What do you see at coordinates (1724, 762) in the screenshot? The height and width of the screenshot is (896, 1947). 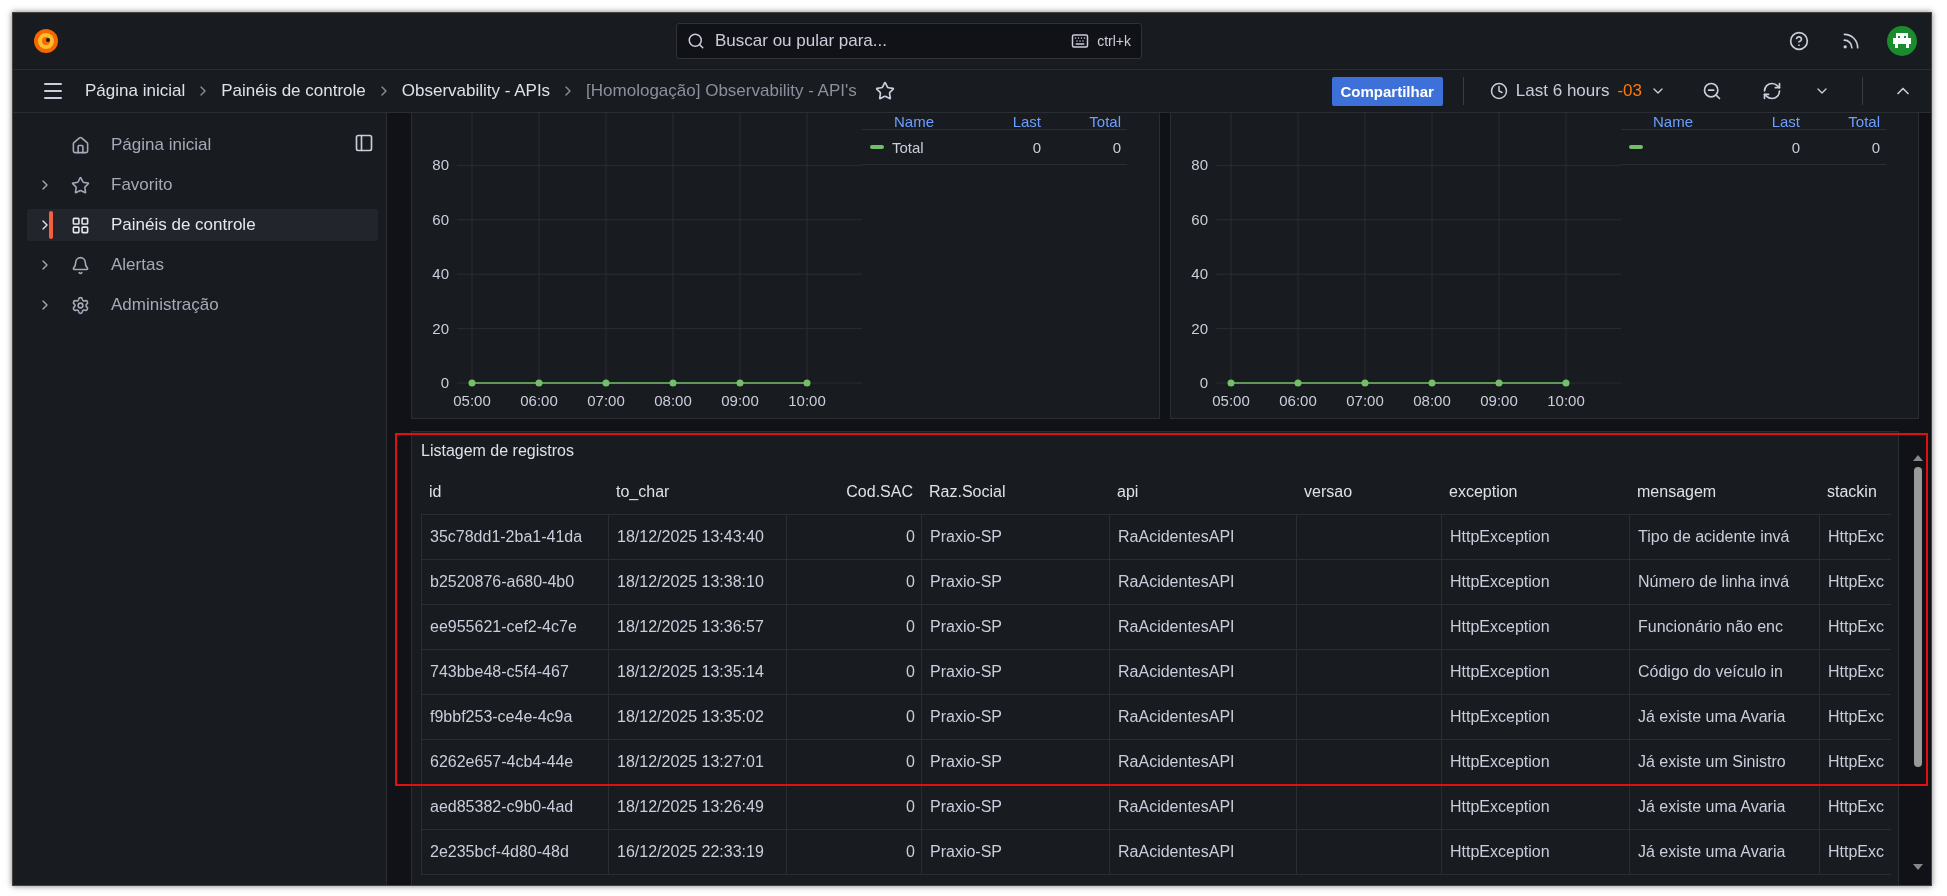 I see `table-cell: Já existe um Sinistro` at bounding box center [1724, 762].